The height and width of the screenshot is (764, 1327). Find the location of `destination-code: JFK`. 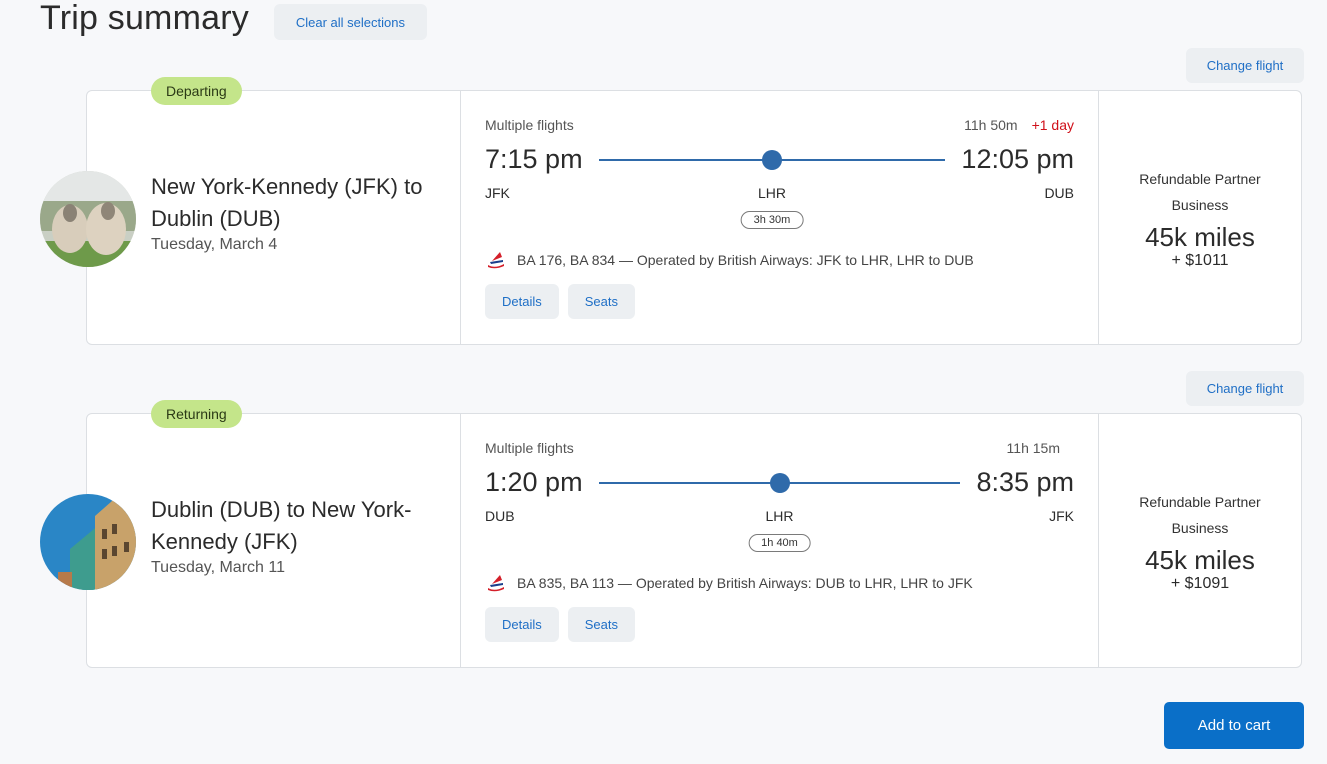

destination-code: JFK is located at coordinates (1061, 516).